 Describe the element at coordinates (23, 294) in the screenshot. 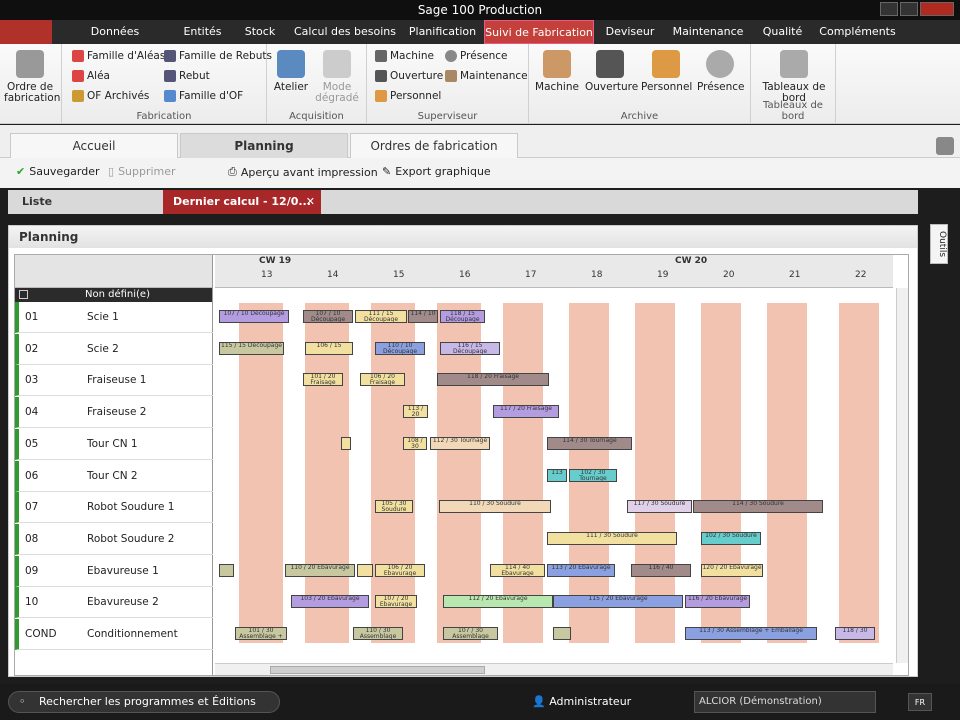

I see `collapse-icon` at that location.